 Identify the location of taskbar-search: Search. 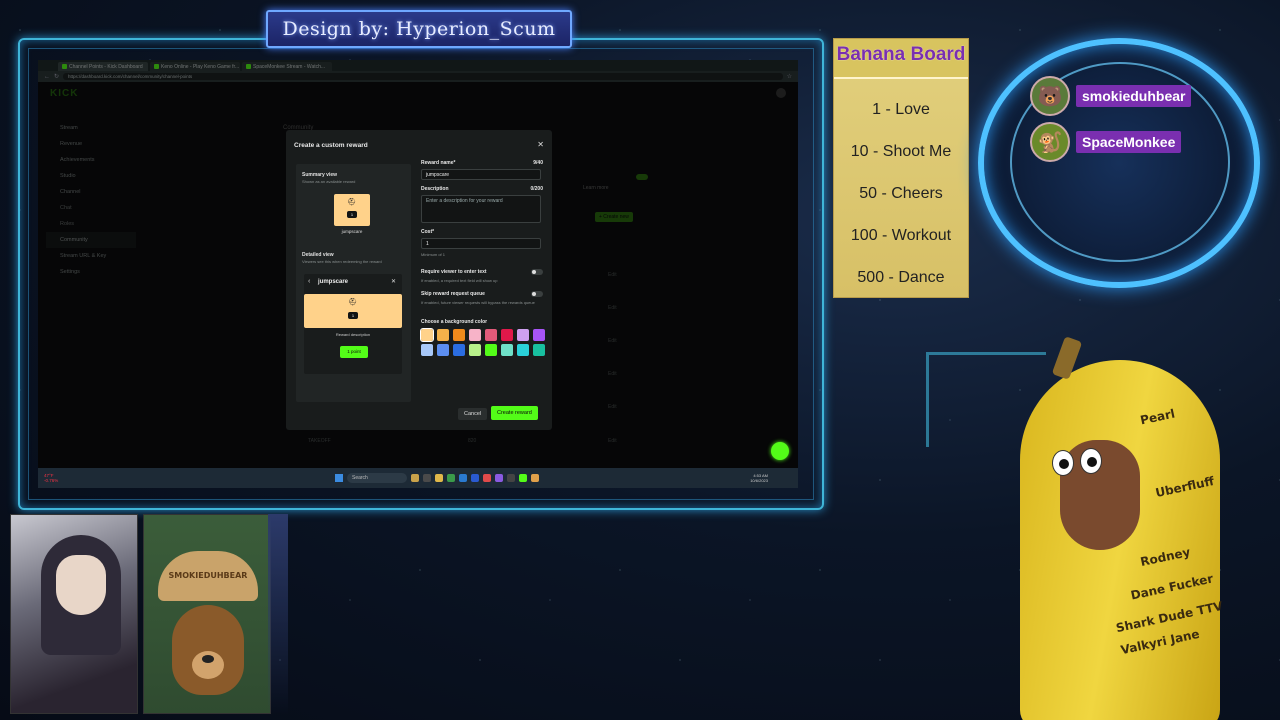
(377, 478).